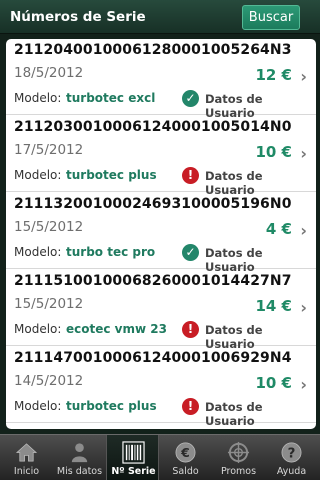 The width and height of the screenshot is (320, 480). Describe the element at coordinates (234, 414) in the screenshot. I see `status-text: Datos de Usuario` at that location.